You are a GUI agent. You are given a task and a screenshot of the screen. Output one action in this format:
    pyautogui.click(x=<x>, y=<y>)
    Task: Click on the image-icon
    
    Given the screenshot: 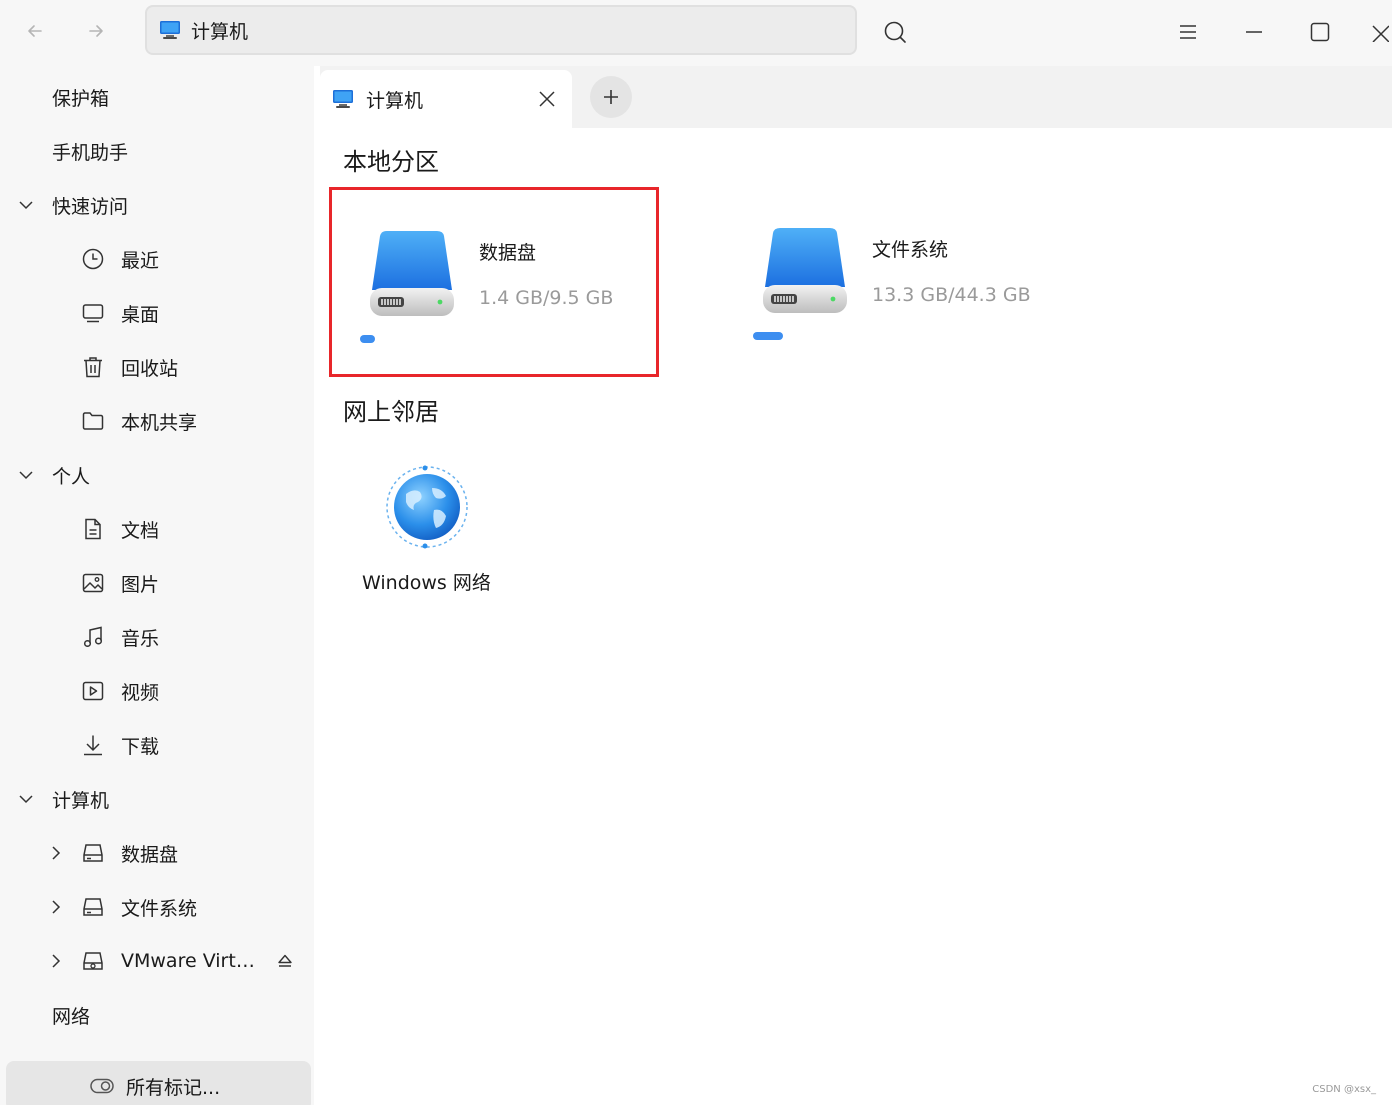 What is the action you would take?
    pyautogui.click(x=93, y=583)
    